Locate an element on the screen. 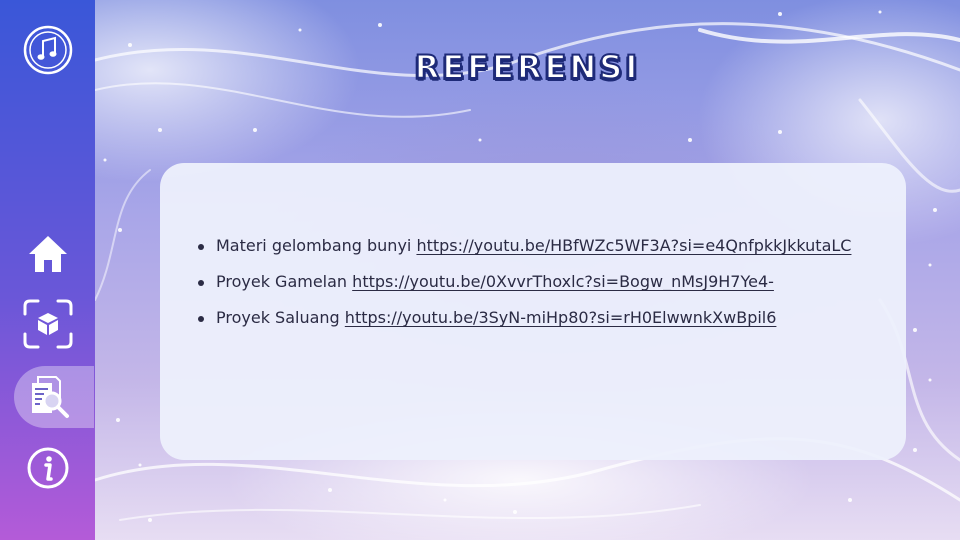  sidebar-item-music is located at coordinates (47, 50).